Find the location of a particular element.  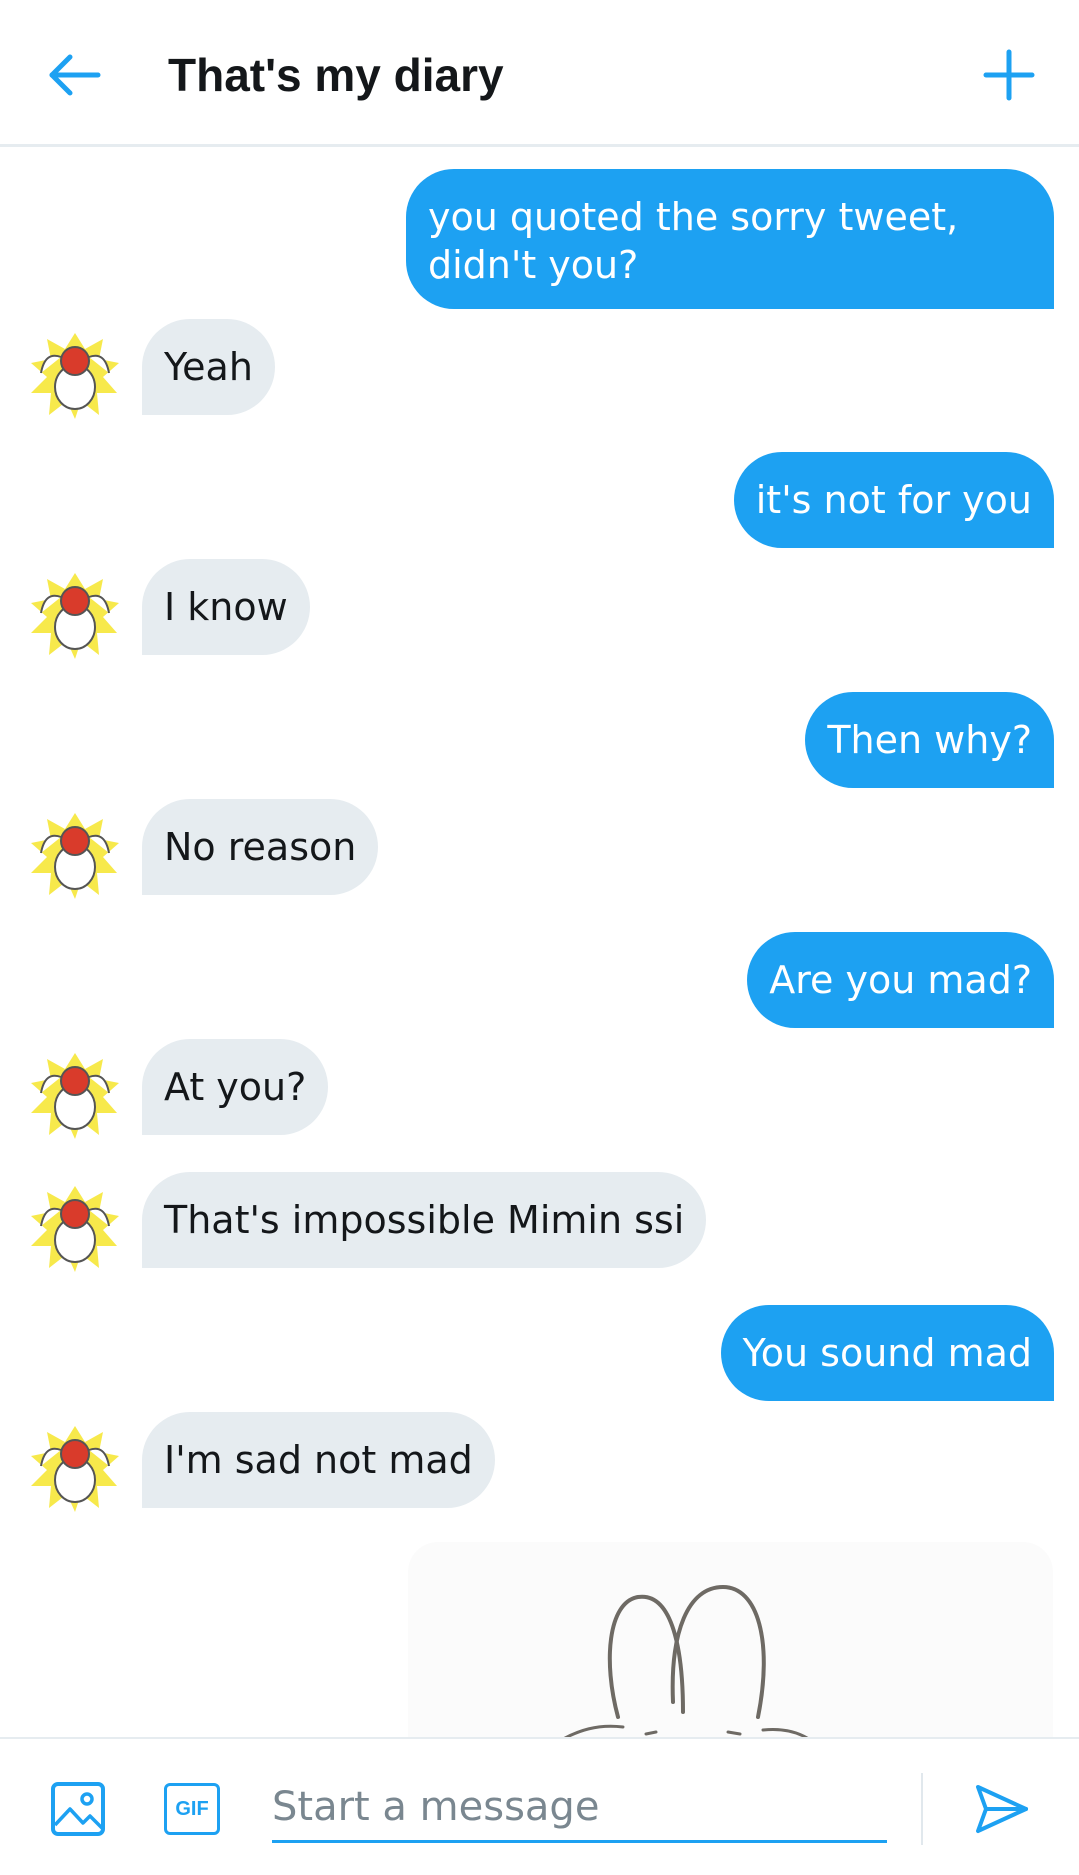

send-icon is located at coordinates (1002, 1809).